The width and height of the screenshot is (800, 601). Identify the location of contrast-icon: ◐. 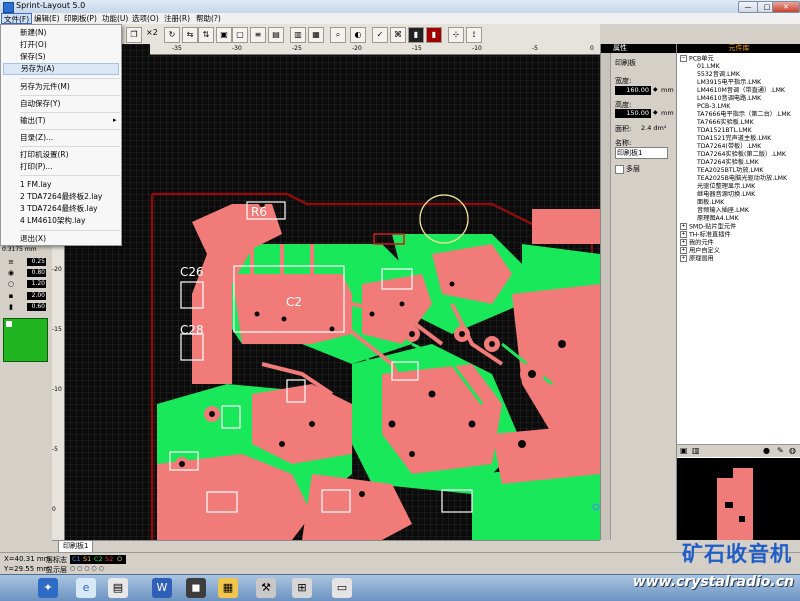
(358, 35).